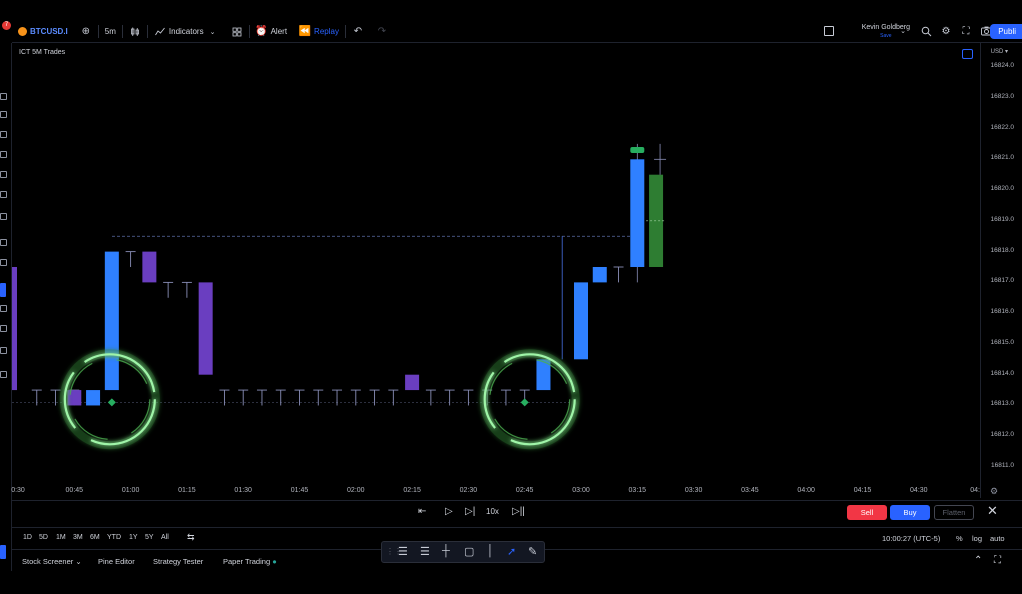  What do you see at coordinates (470, 511) in the screenshot?
I see `step-forward-icon: ▷|` at bounding box center [470, 511].